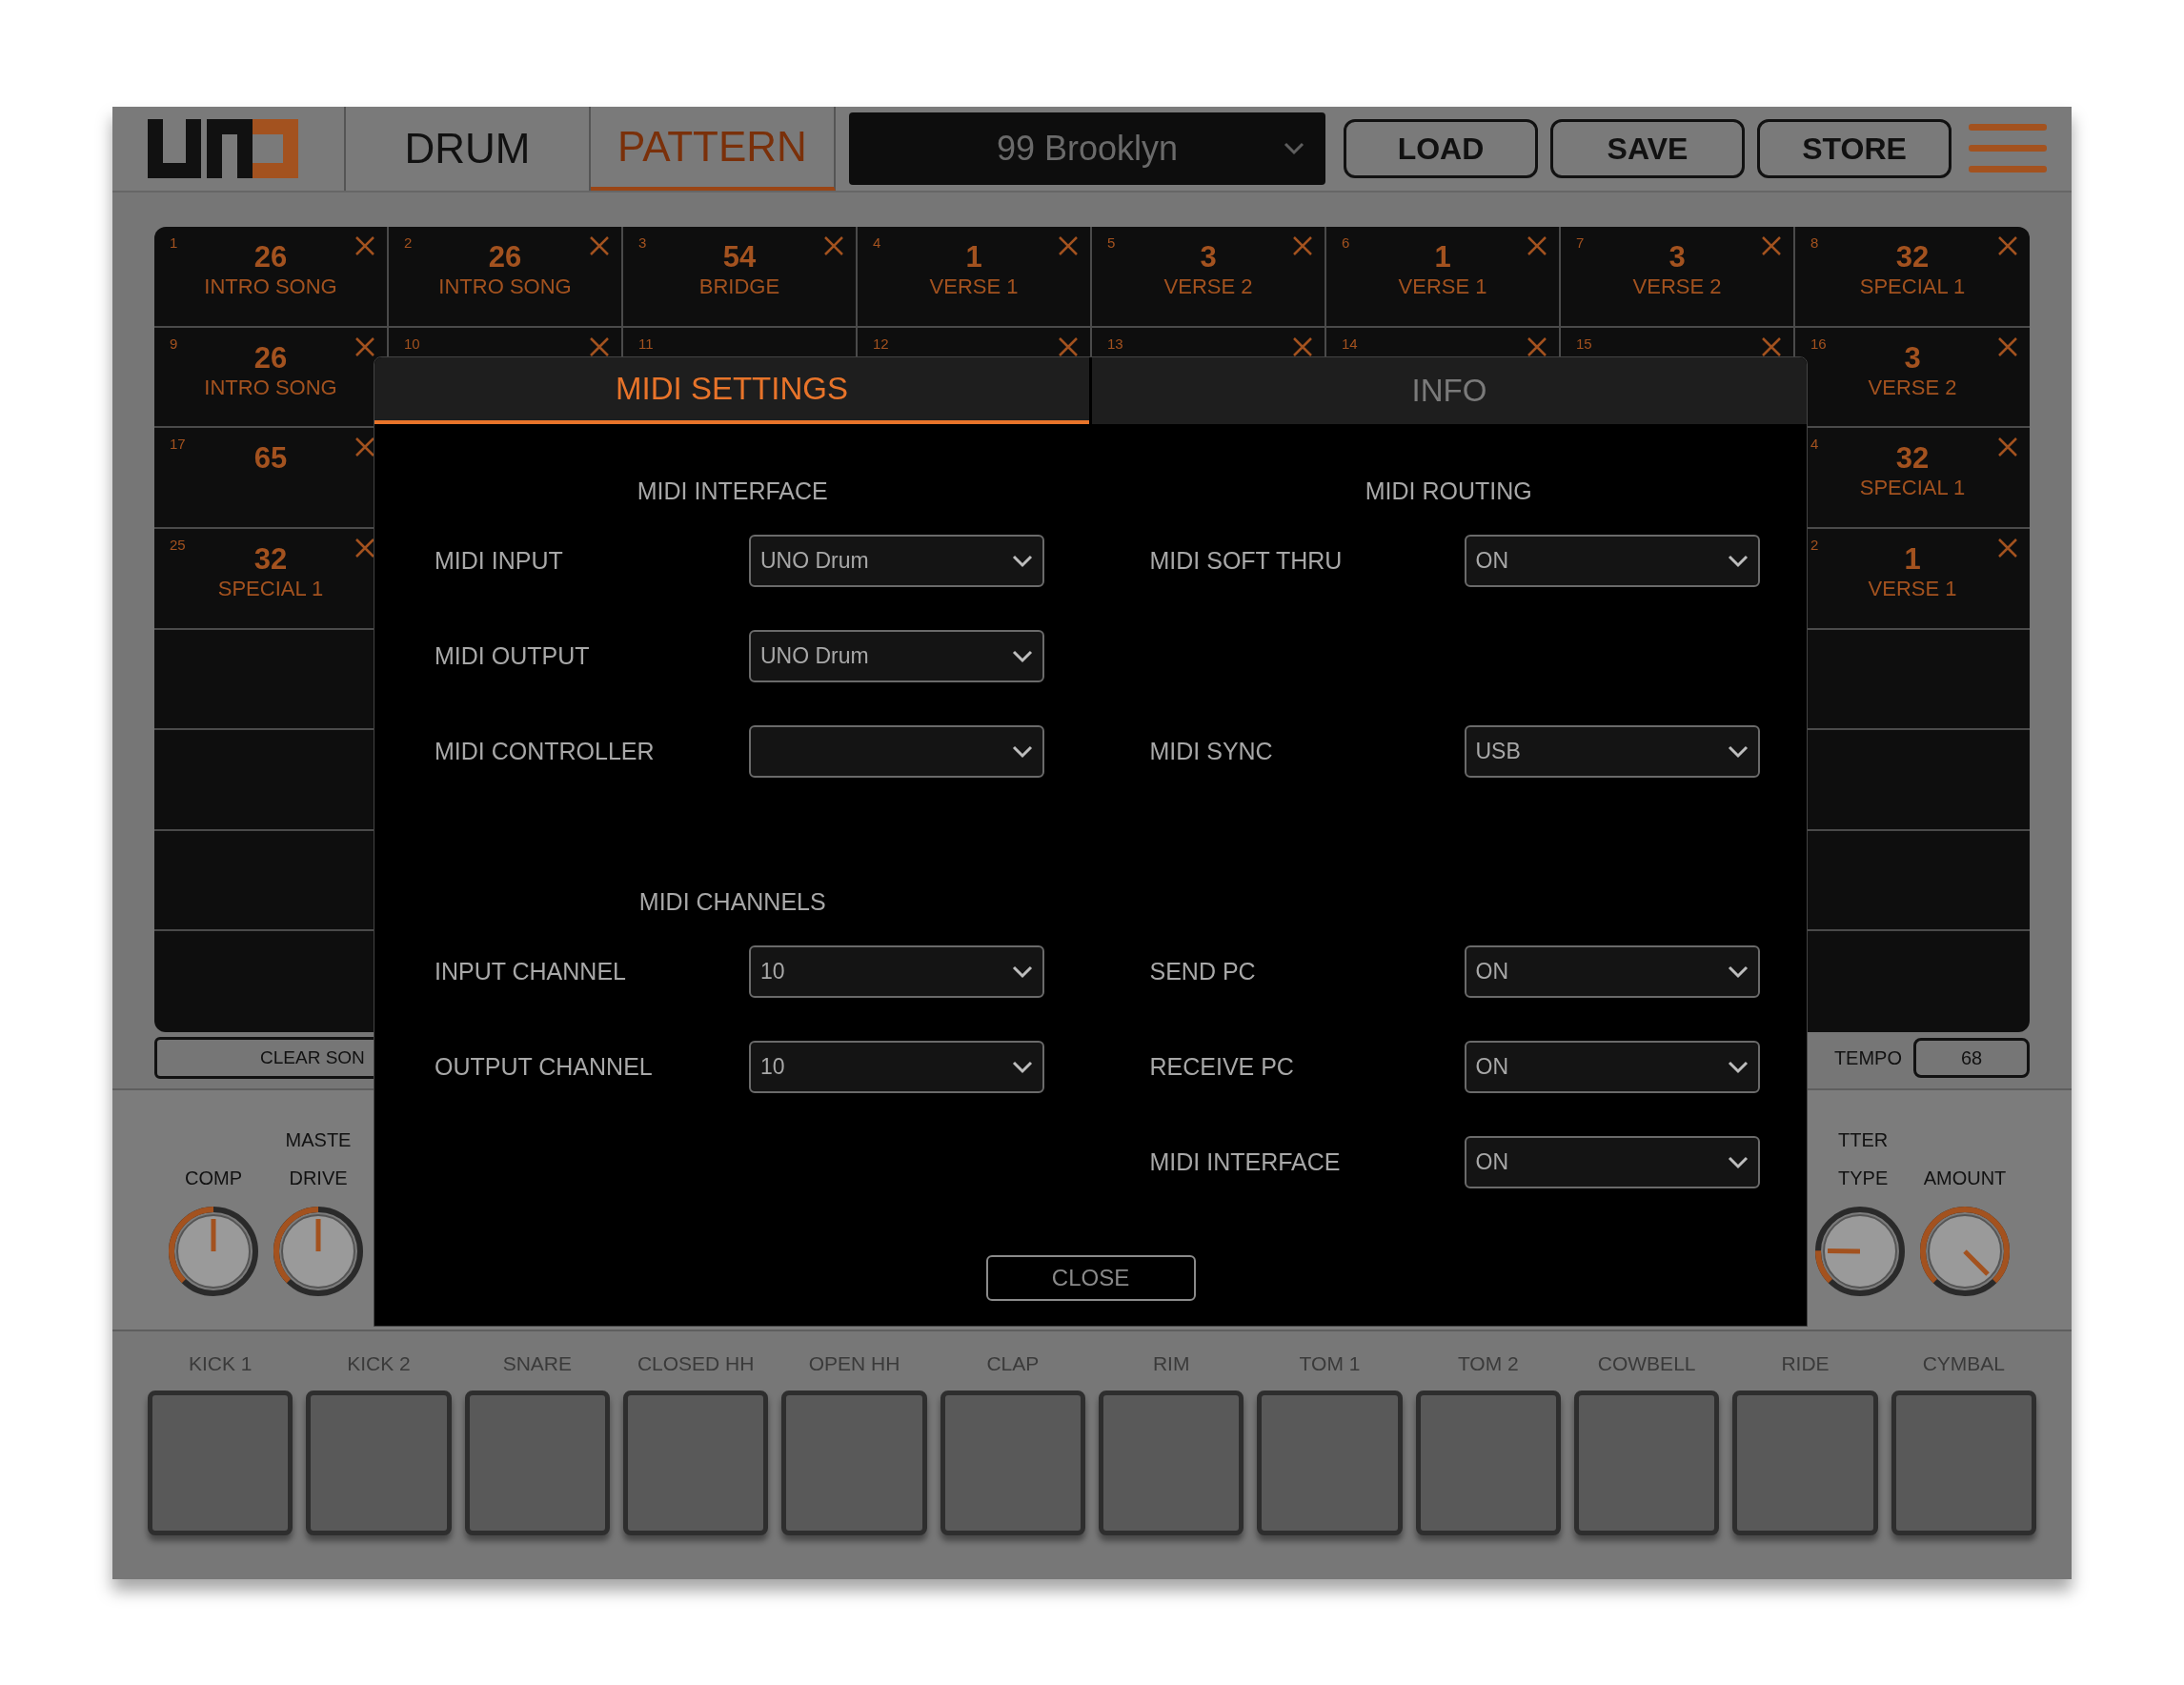 This screenshot has width=2184, height=1685. What do you see at coordinates (513, 655) in the screenshot?
I see `setting-label: MIDI OUTPUT` at bounding box center [513, 655].